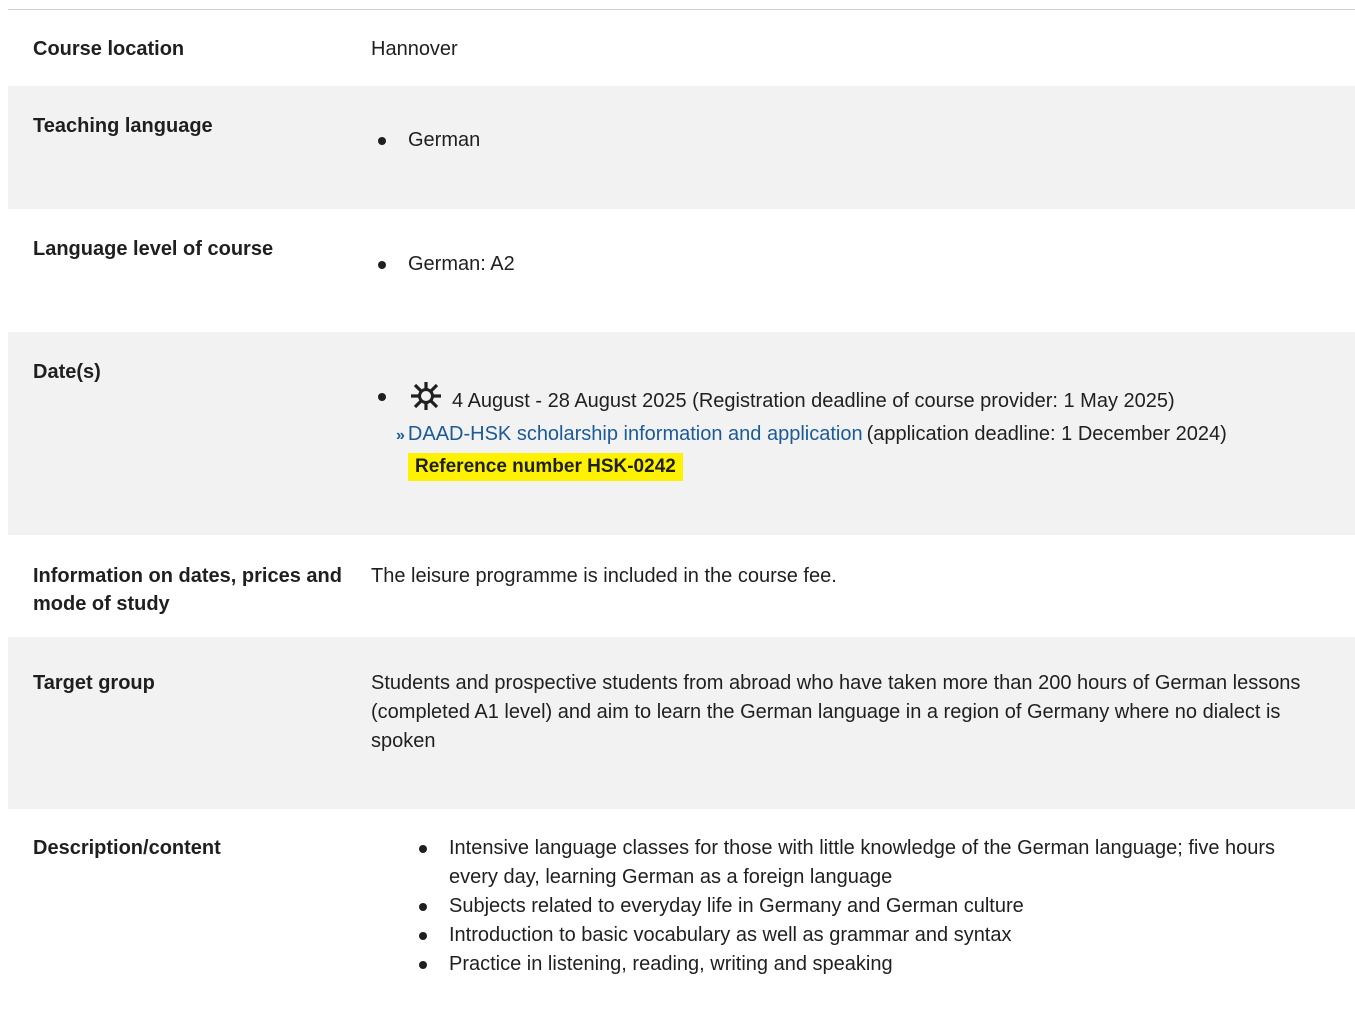 The width and height of the screenshot is (1355, 1027). Describe the element at coordinates (400, 435) in the screenshot. I see `double-chevron-right-icon: »` at that location.